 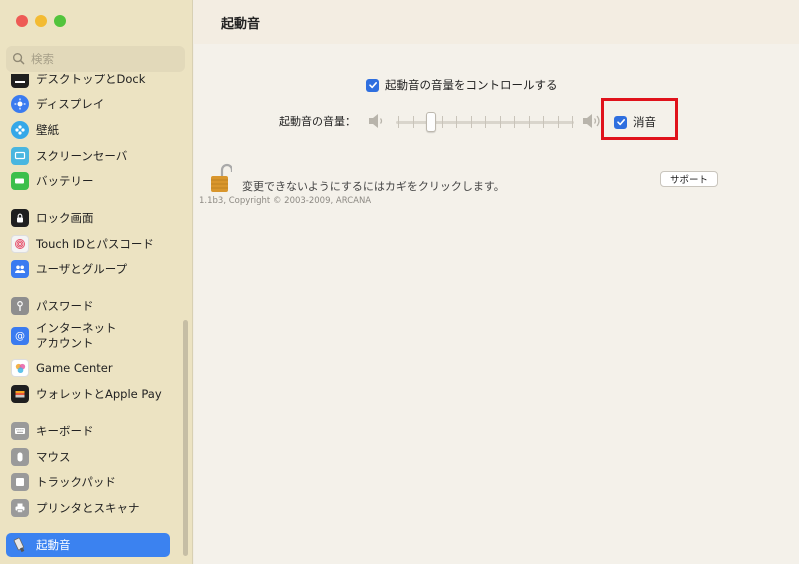 I want to click on window-controls, so click(x=41, y=21).